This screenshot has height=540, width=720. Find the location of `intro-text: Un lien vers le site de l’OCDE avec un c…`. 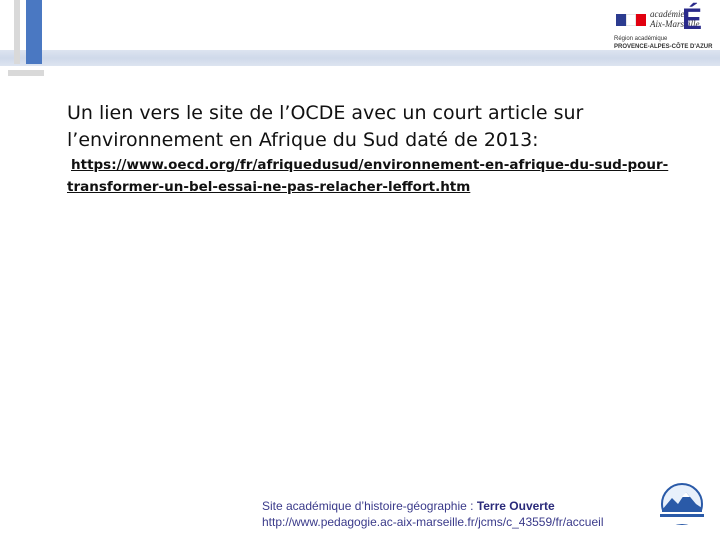

intro-text: Un lien vers le site de l’OCDE avec un c… is located at coordinates (325, 126).